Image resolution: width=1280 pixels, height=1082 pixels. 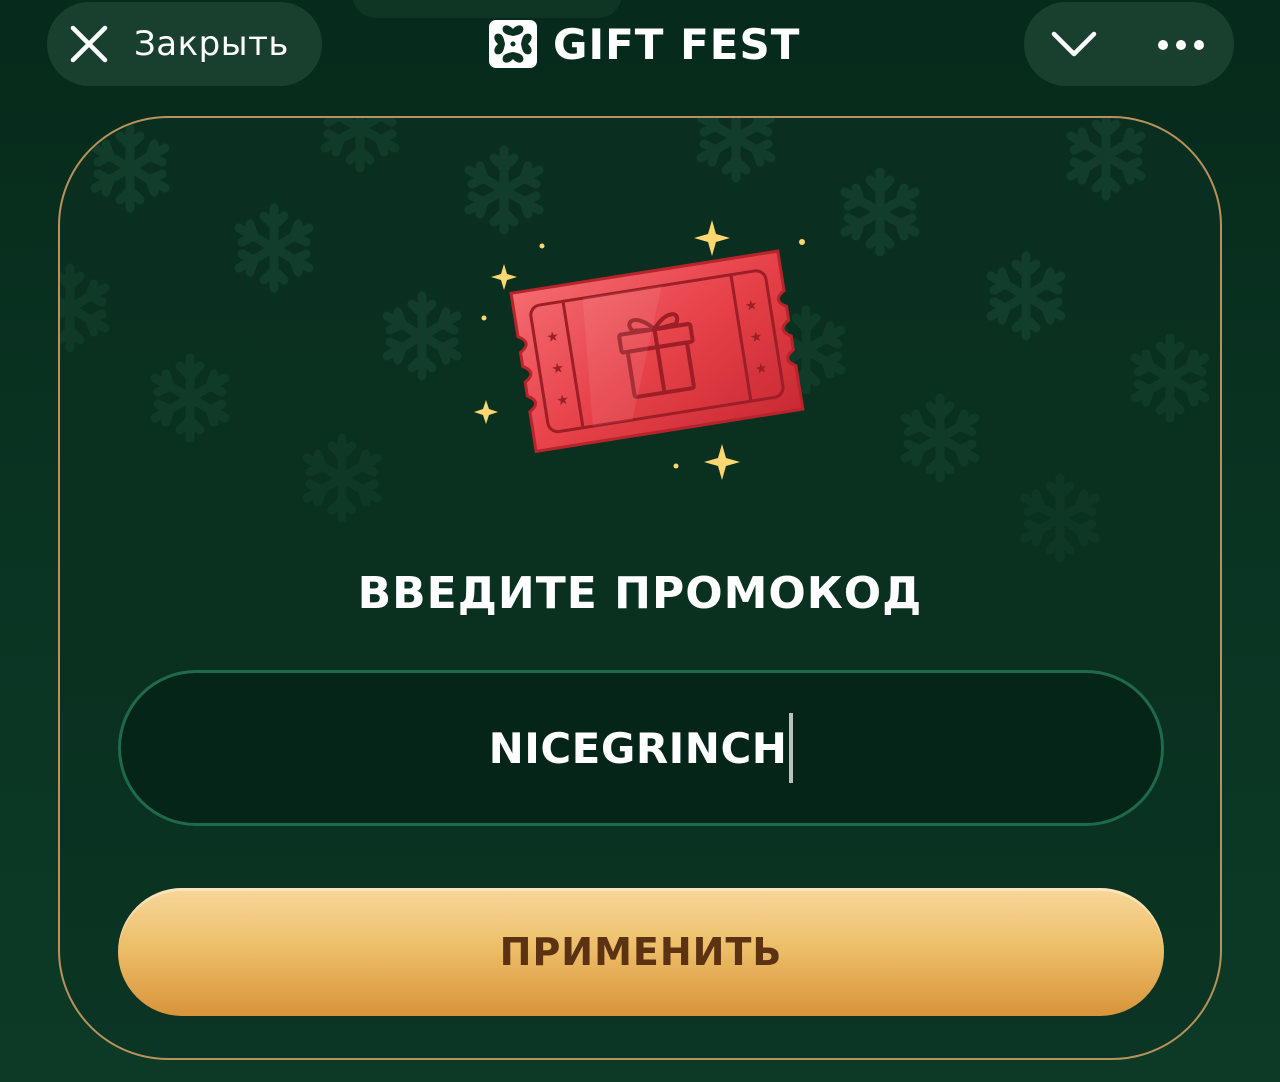 I want to click on apply-button: ПРИМЕНИТЬ, so click(x=641, y=952).